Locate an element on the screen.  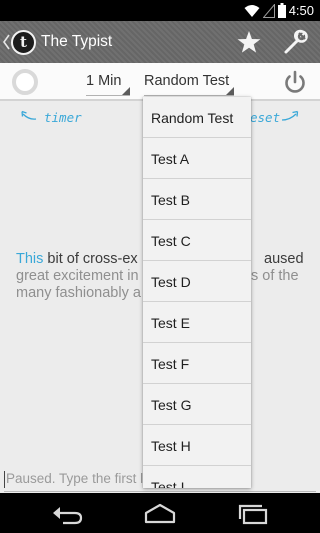
dropdown-item-label: Test B is located at coordinates (170, 200).